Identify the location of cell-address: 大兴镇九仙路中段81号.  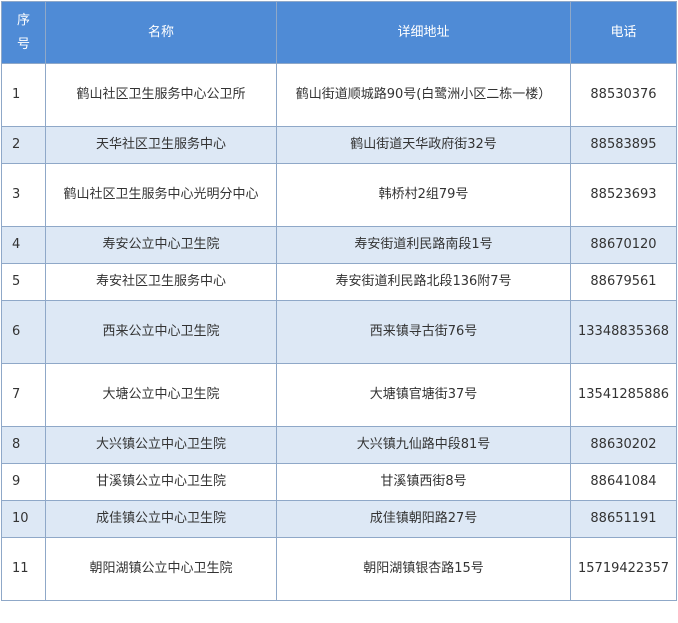
(423, 445).